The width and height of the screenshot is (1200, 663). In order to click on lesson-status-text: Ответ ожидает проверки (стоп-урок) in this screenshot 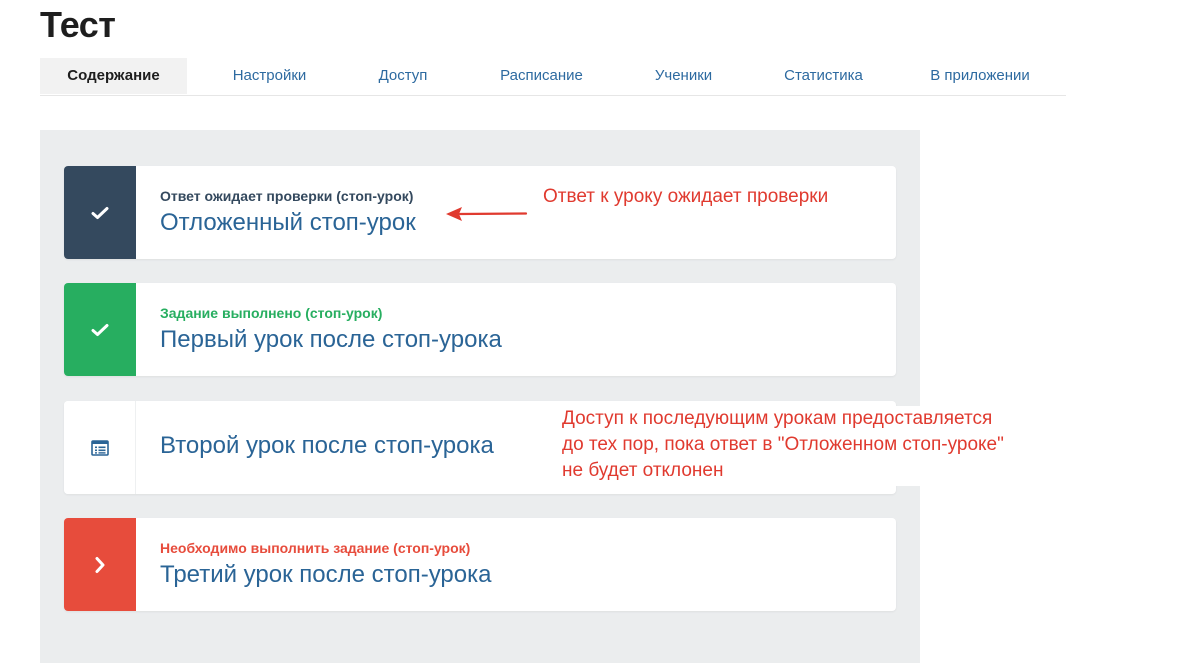, I will do `click(287, 196)`.